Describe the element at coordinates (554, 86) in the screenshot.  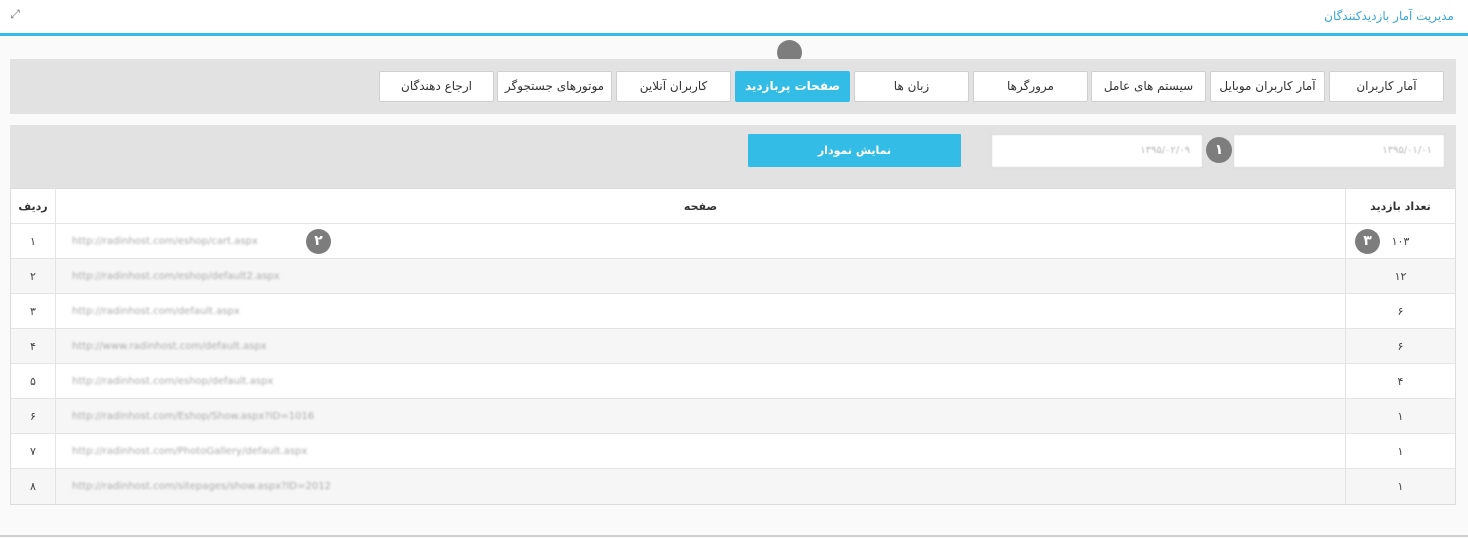
I see `tab-search-engines: موتورهای جستجوگر` at that location.